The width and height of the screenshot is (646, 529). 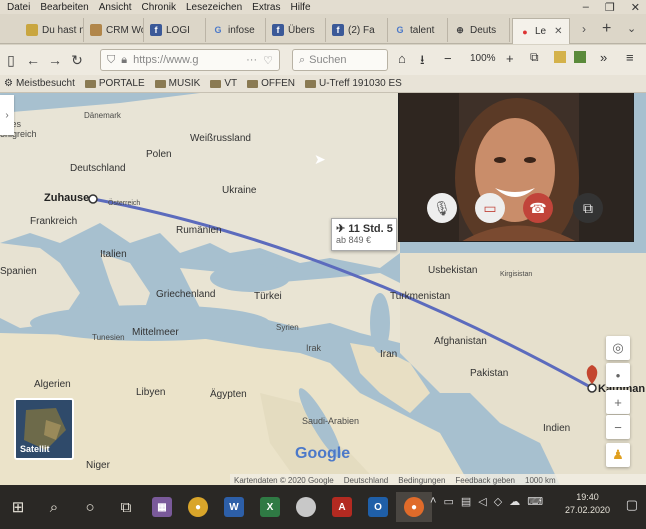 What do you see at coordinates (342, 507) in the screenshot?
I see `acrobat-icon: A` at bounding box center [342, 507].